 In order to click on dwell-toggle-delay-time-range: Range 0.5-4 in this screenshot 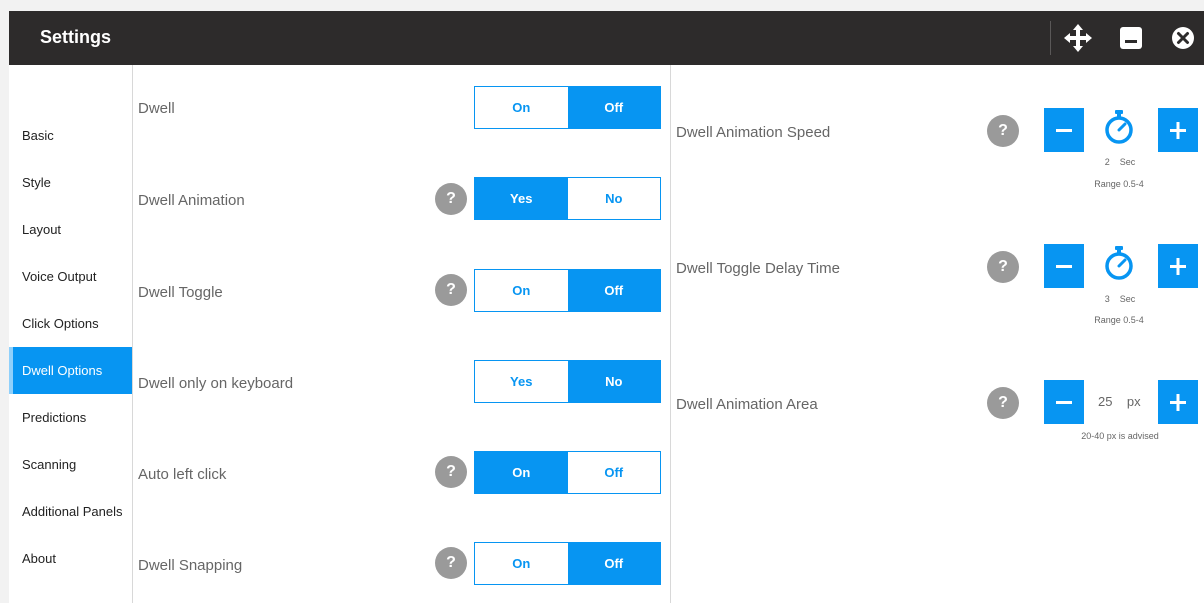, I will do `click(1119, 320)`.